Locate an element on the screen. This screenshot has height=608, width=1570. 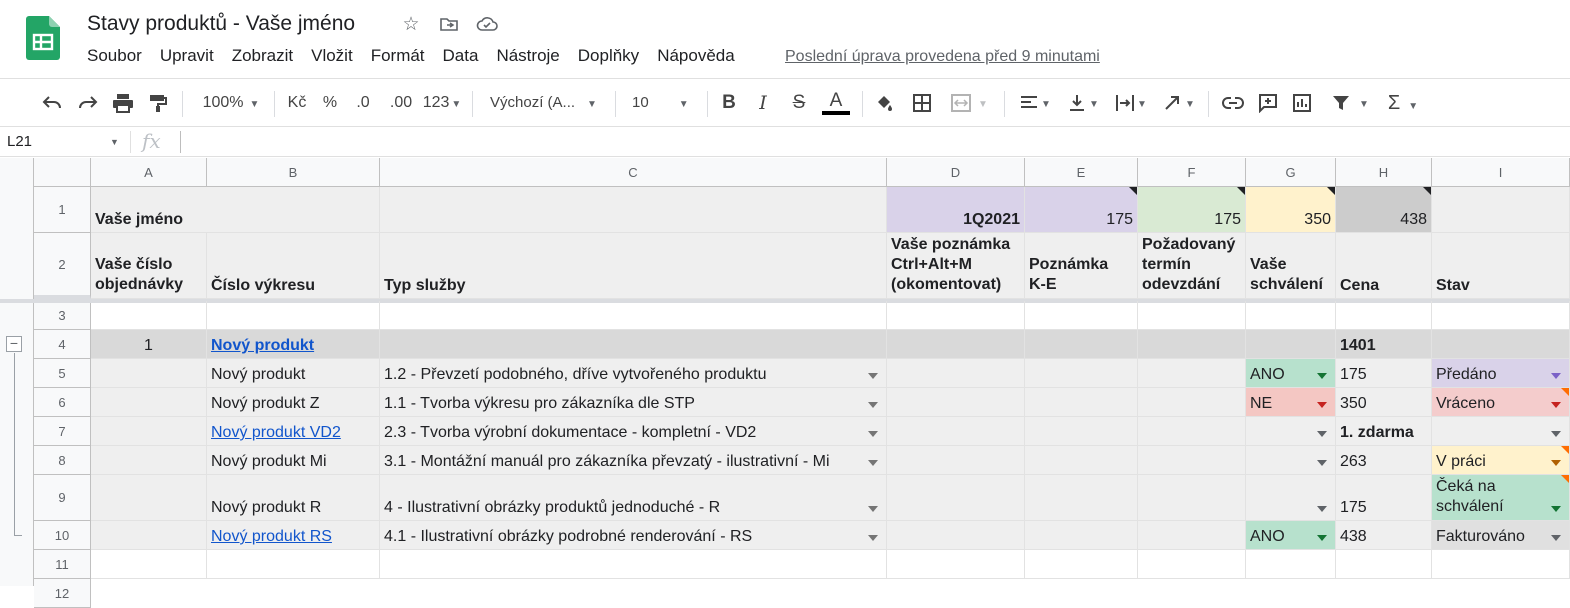
name-box: L21 is located at coordinates (19, 141).